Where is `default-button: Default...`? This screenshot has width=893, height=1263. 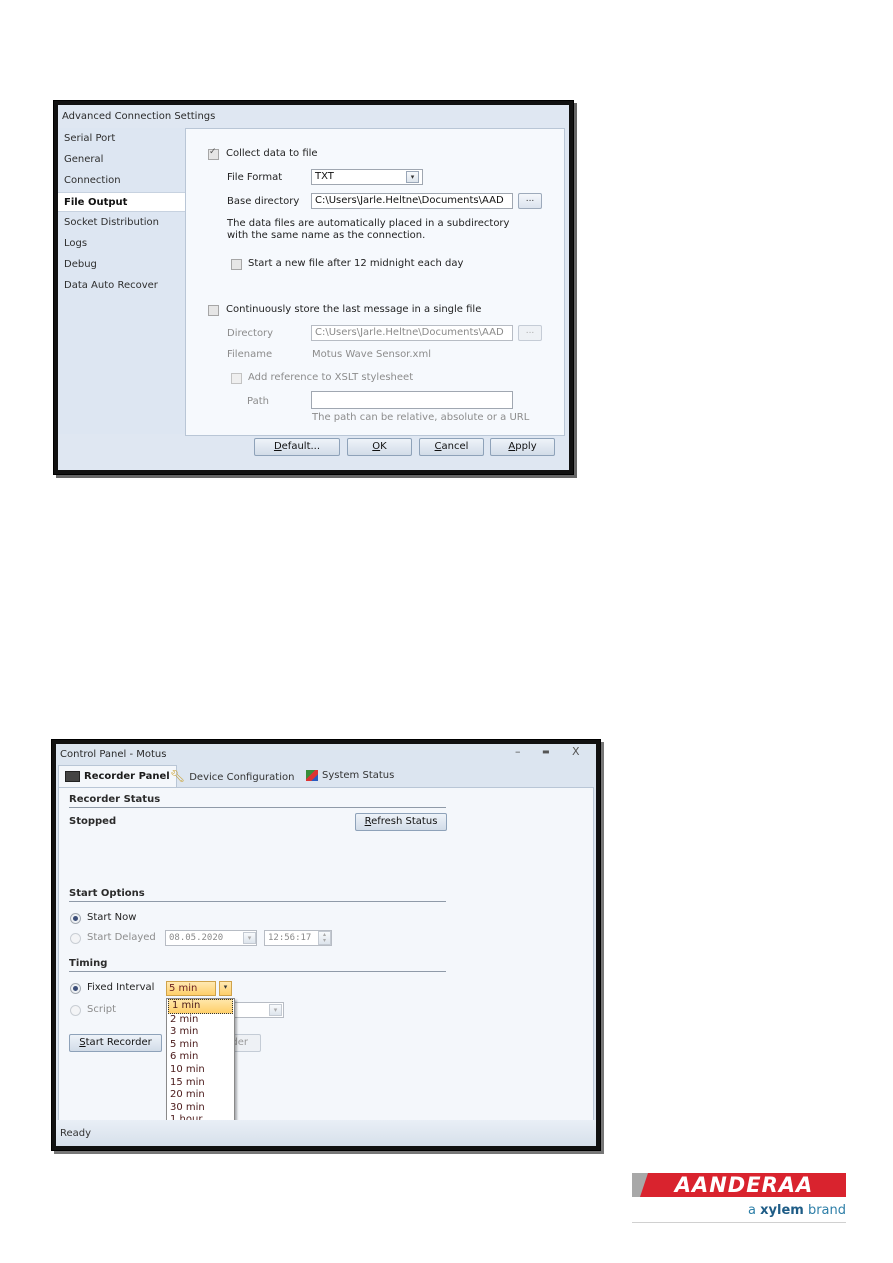
default-button: Default... is located at coordinates (297, 447).